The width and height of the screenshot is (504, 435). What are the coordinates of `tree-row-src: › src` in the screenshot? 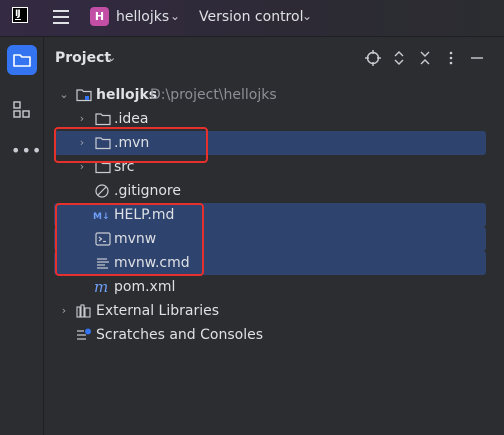 It's located at (270, 167).